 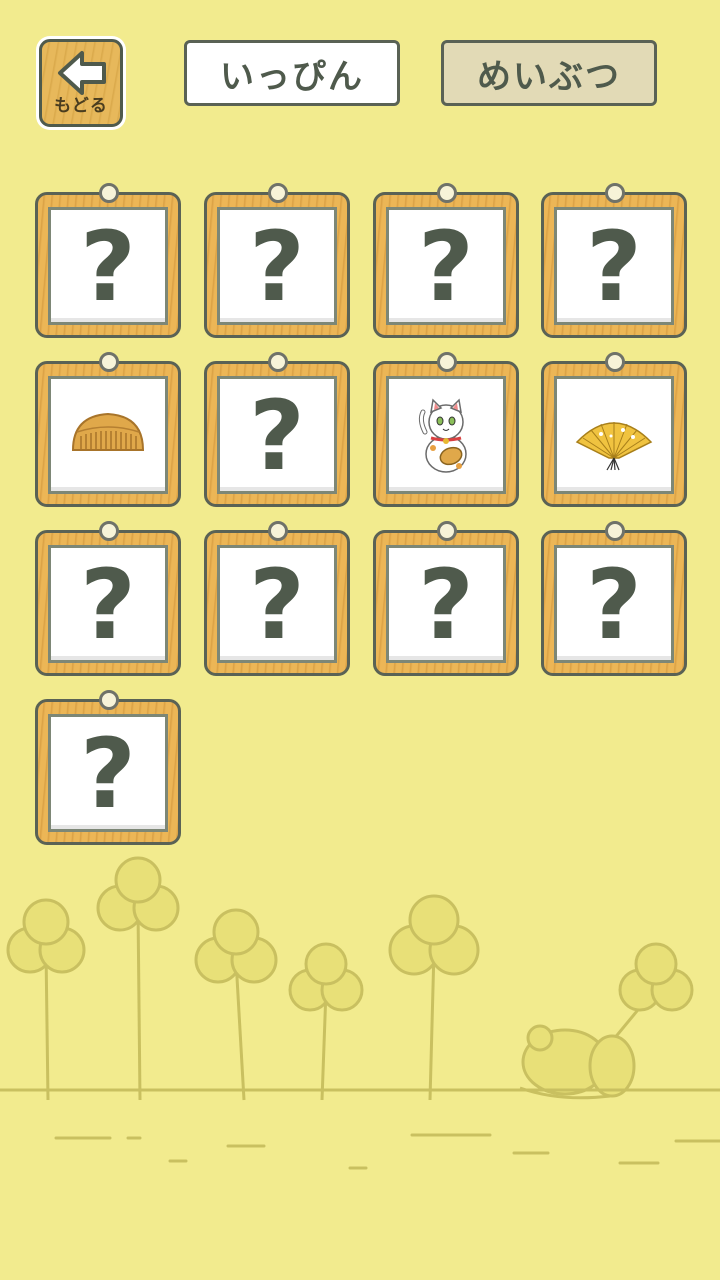 I want to click on tab-meibutsu: めいぶつ, so click(x=549, y=73).